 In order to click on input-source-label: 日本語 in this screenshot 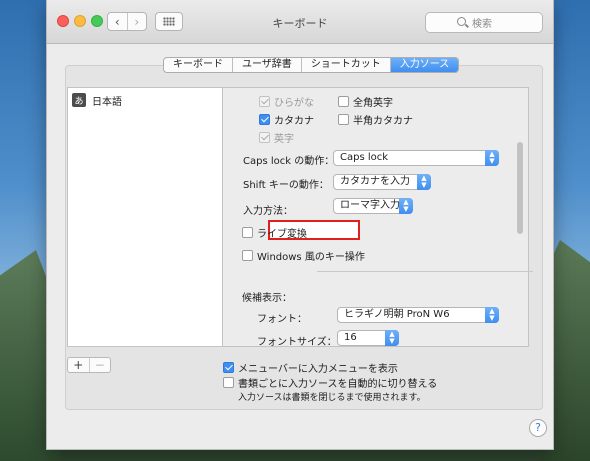, I will do `click(107, 102)`.